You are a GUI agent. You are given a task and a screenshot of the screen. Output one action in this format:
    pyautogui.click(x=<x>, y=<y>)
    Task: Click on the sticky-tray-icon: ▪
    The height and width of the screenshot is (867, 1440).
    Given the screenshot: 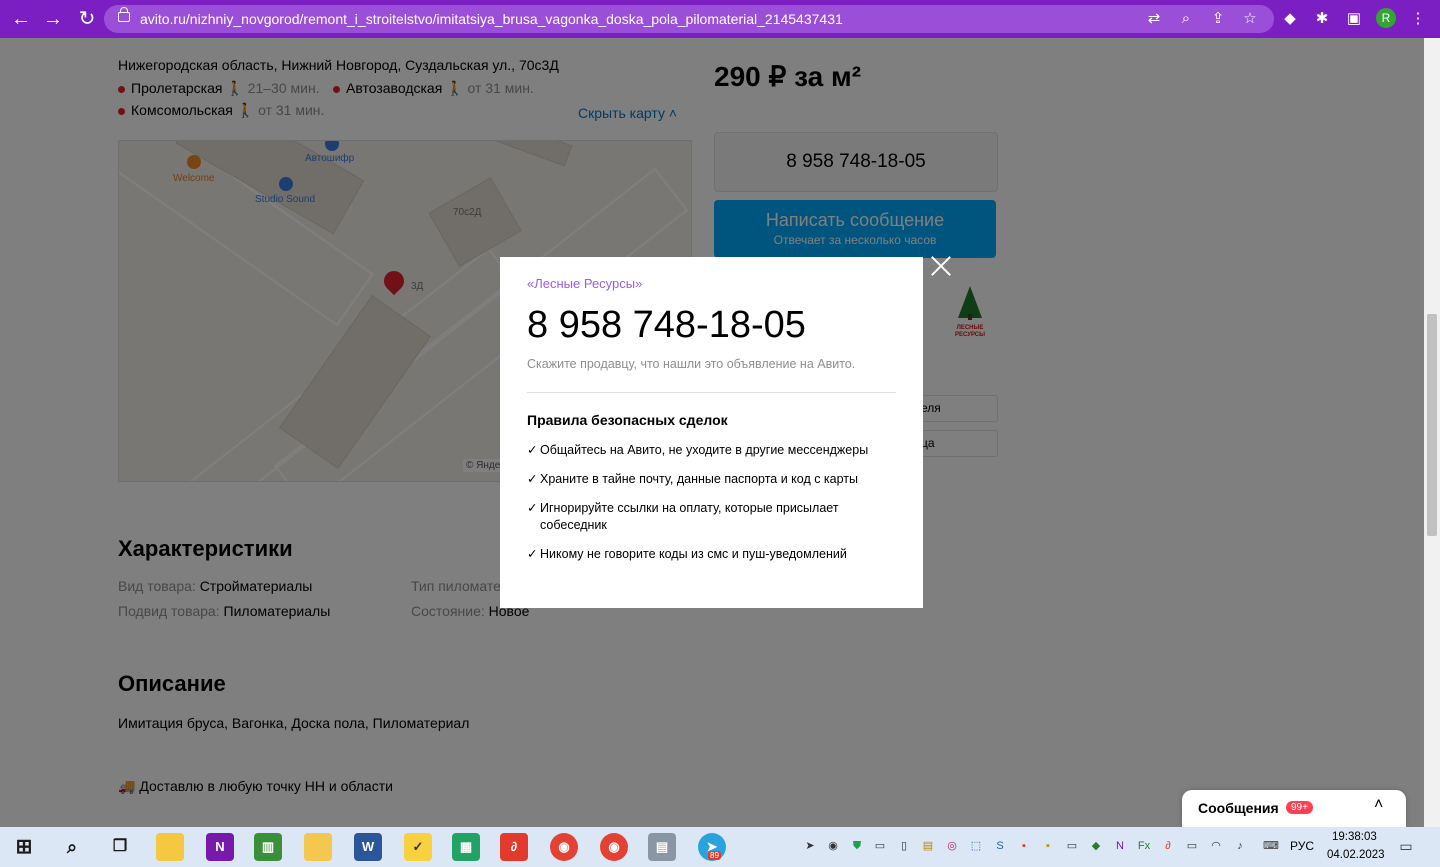 What is the action you would take?
    pyautogui.click(x=1048, y=846)
    